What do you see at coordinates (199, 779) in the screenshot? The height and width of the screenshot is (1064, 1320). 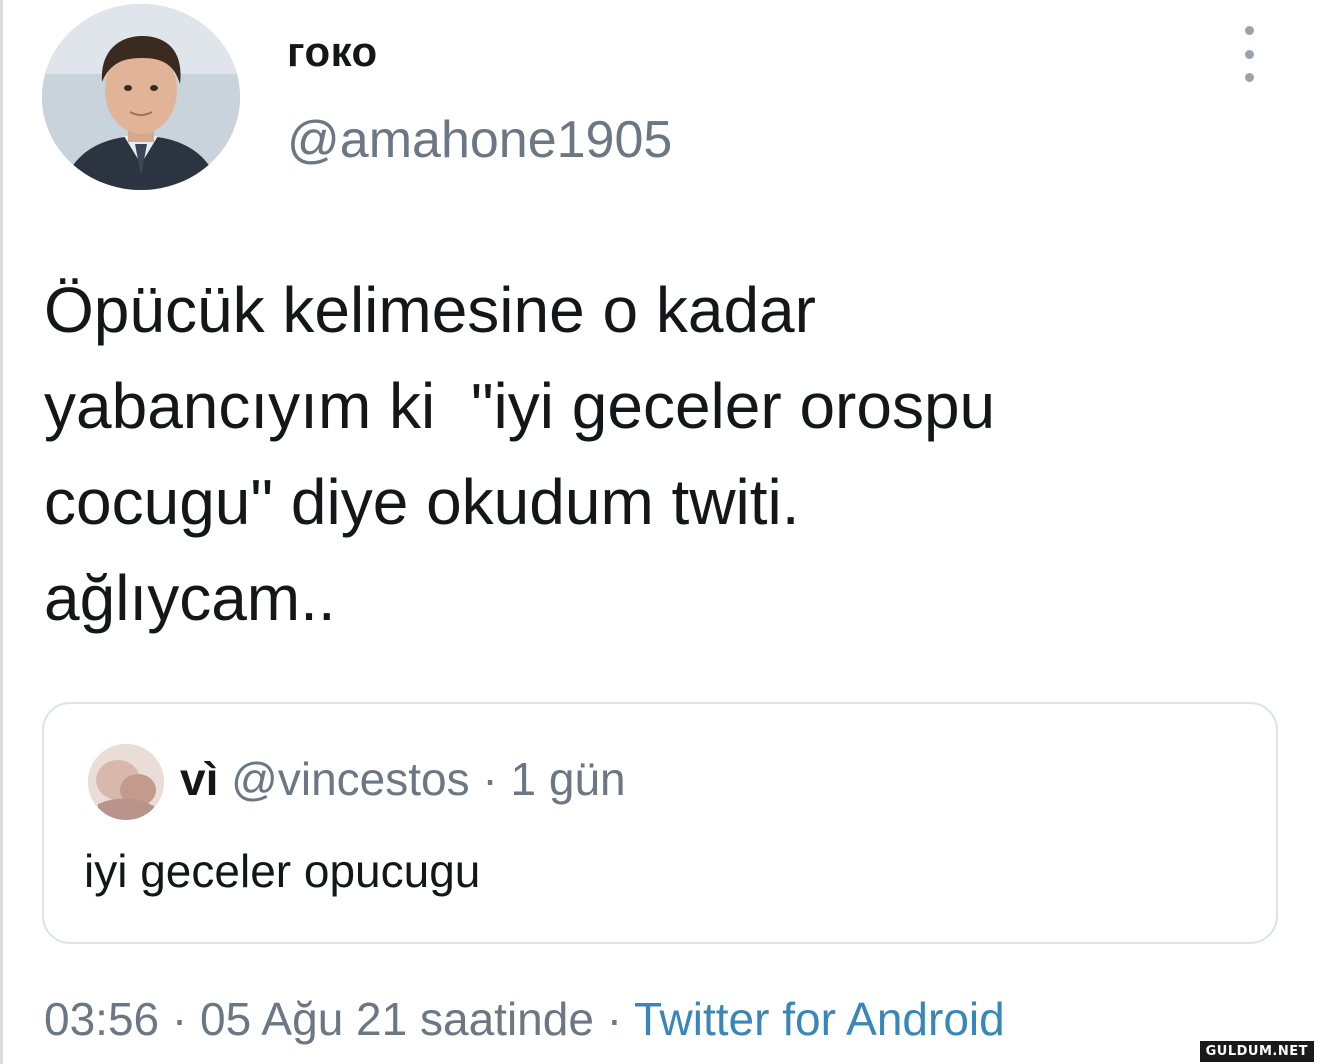 I see `quoted-author-name: vì` at bounding box center [199, 779].